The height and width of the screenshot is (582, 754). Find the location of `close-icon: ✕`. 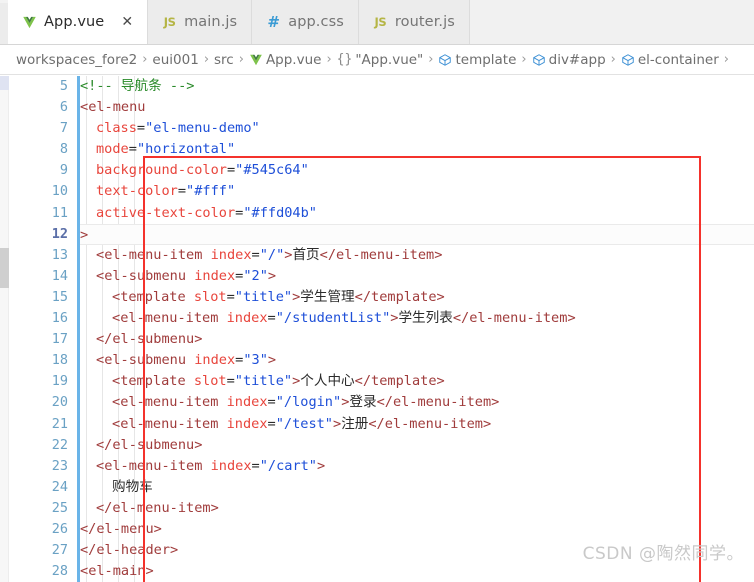

close-icon: ✕ is located at coordinates (127, 22).